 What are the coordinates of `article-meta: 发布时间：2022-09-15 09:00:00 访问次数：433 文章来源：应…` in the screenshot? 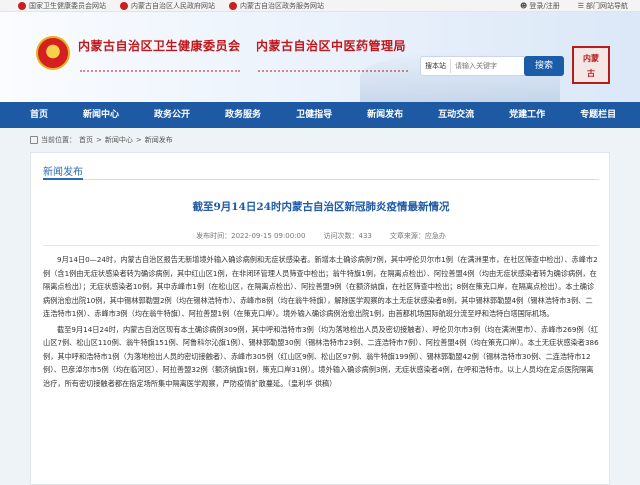 It's located at (321, 236).